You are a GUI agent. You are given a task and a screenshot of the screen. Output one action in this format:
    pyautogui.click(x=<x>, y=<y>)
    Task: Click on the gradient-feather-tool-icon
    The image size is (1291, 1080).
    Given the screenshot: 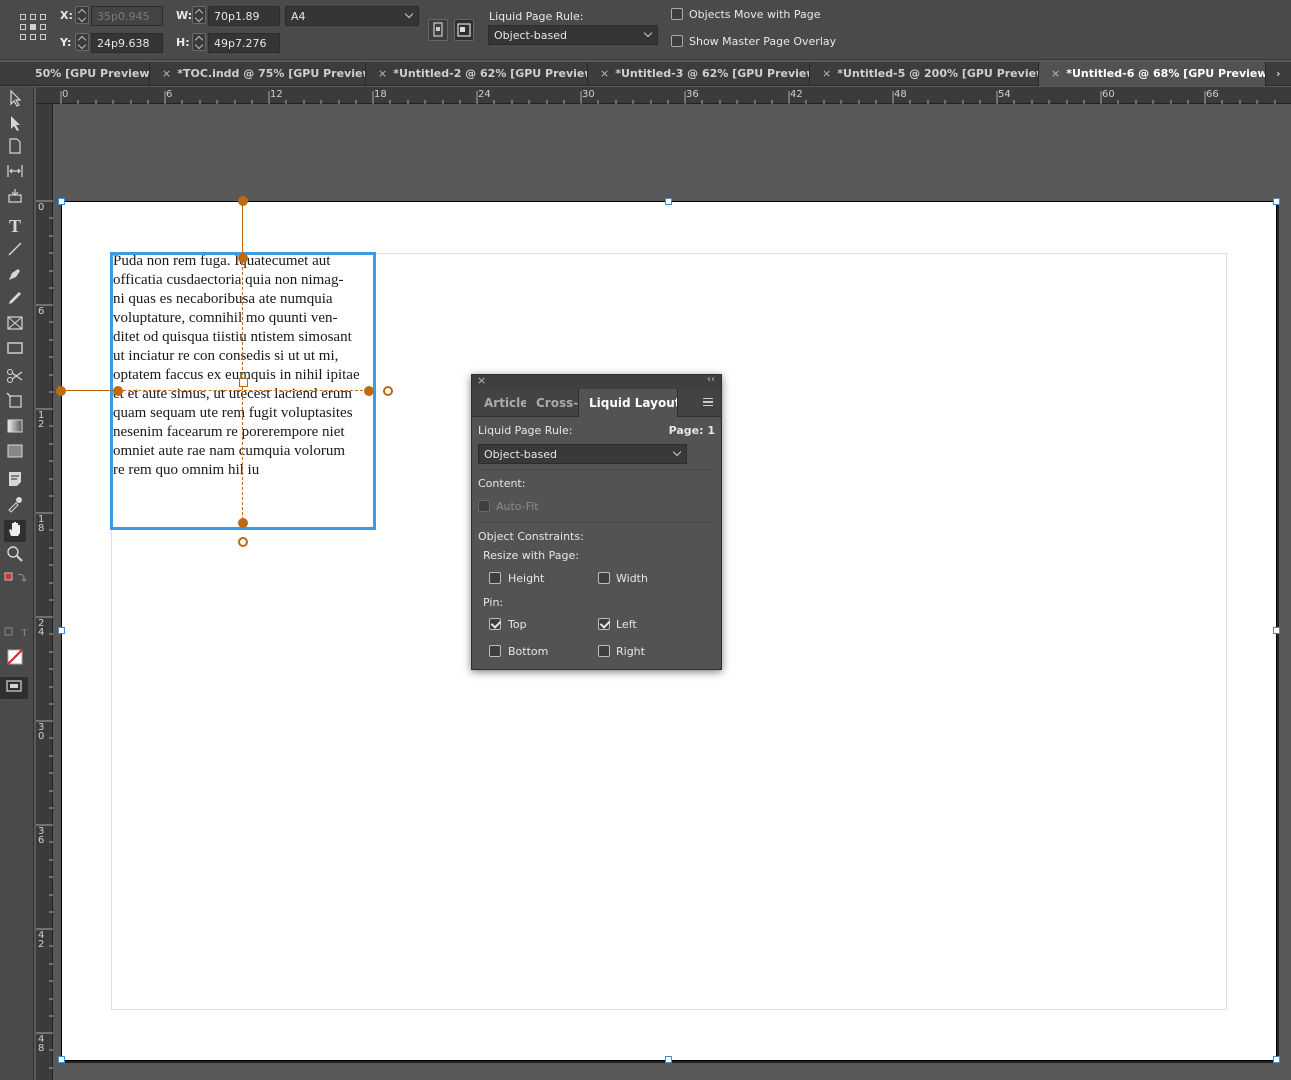 What is the action you would take?
    pyautogui.click(x=15, y=453)
    